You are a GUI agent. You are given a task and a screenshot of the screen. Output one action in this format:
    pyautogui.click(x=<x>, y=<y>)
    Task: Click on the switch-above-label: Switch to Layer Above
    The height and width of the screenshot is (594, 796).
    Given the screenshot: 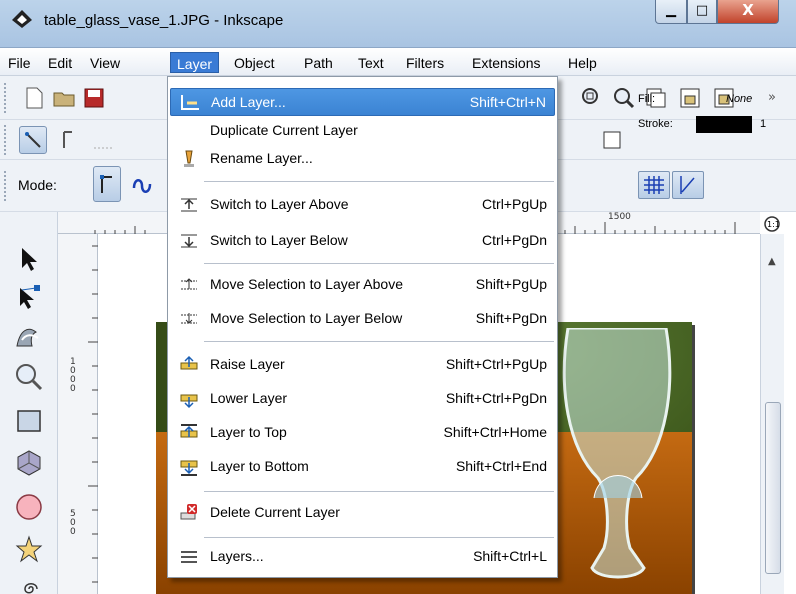 What is the action you would take?
    pyautogui.click(x=279, y=204)
    